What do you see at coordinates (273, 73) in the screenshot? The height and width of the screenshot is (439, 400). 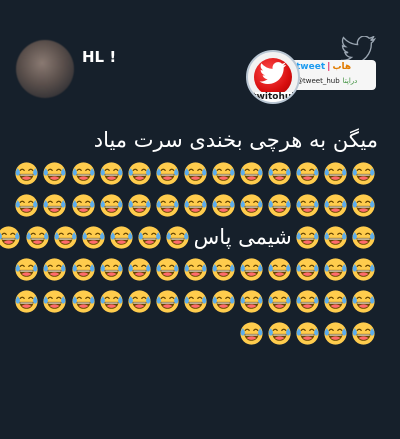 I see `watermark-bird-icon` at bounding box center [273, 73].